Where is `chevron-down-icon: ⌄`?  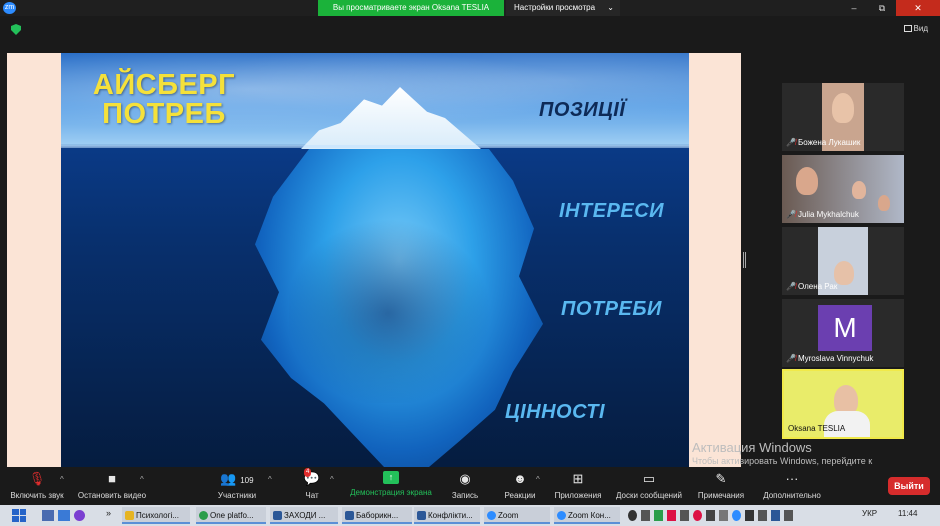 chevron-down-icon: ⌄ is located at coordinates (610, 7).